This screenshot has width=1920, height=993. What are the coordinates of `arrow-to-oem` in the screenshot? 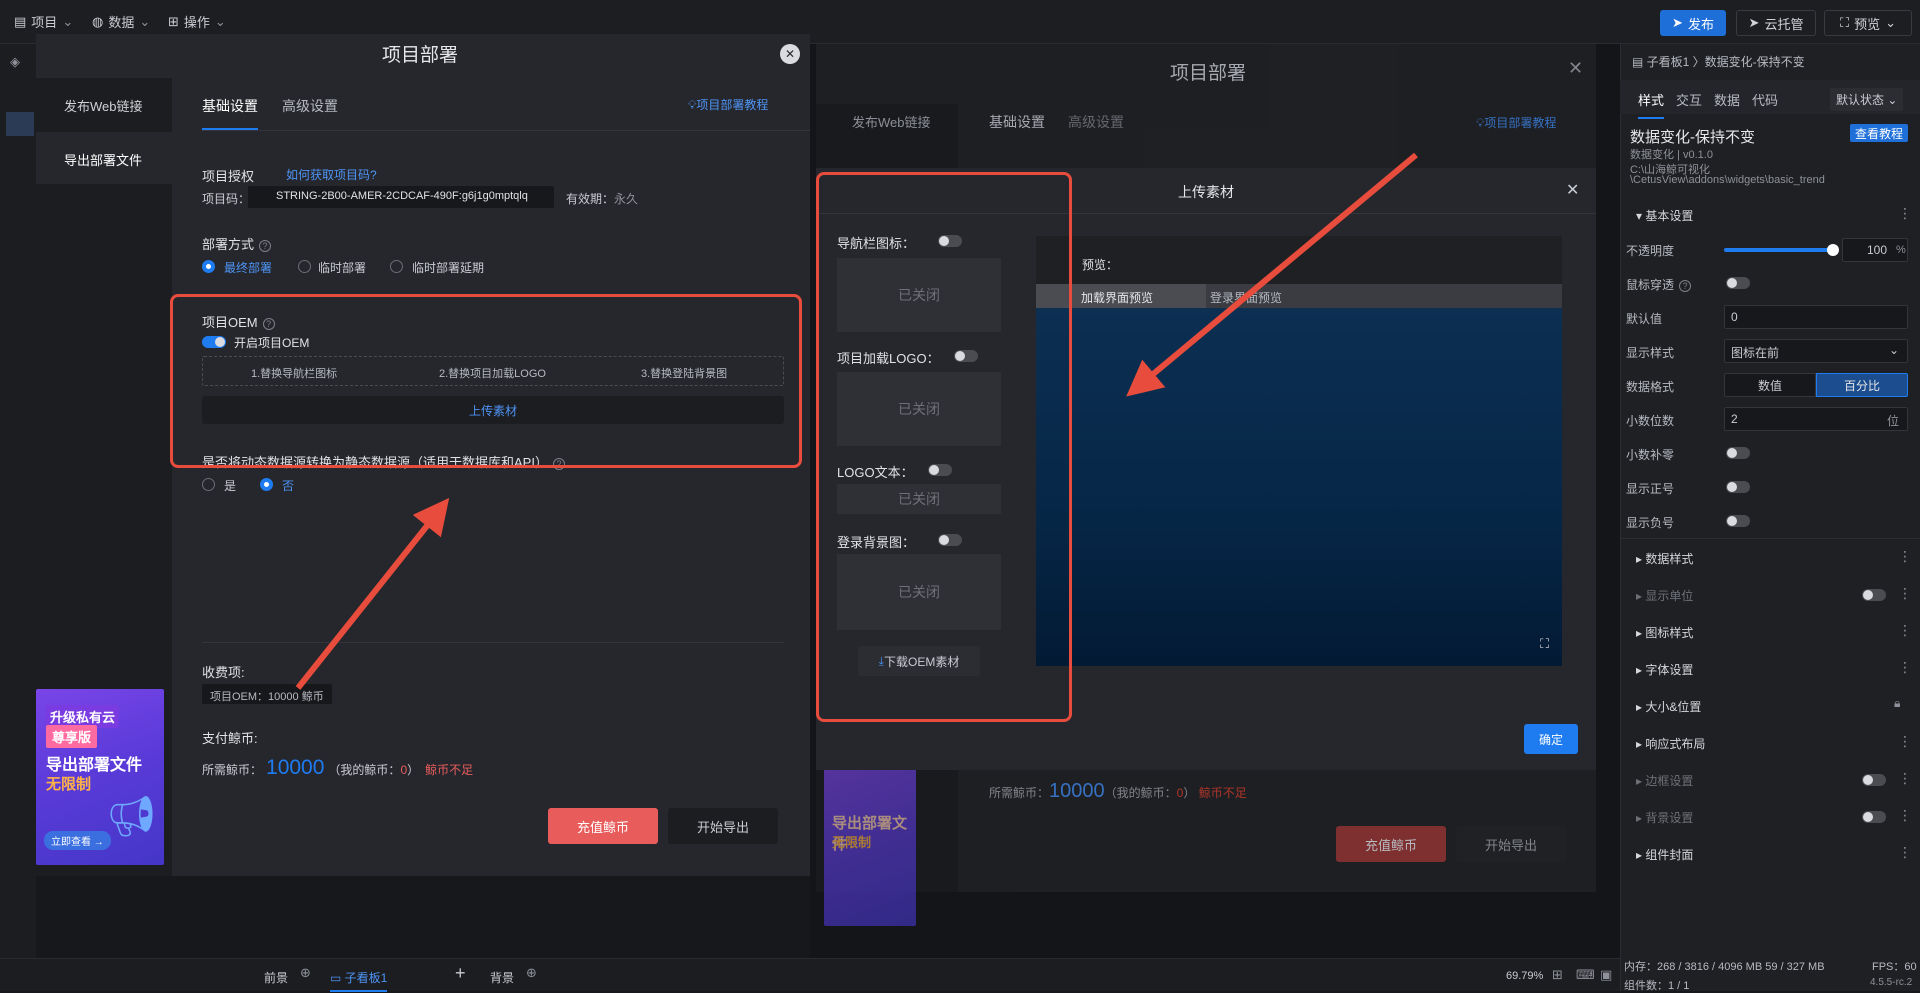 It's located at (372, 593).